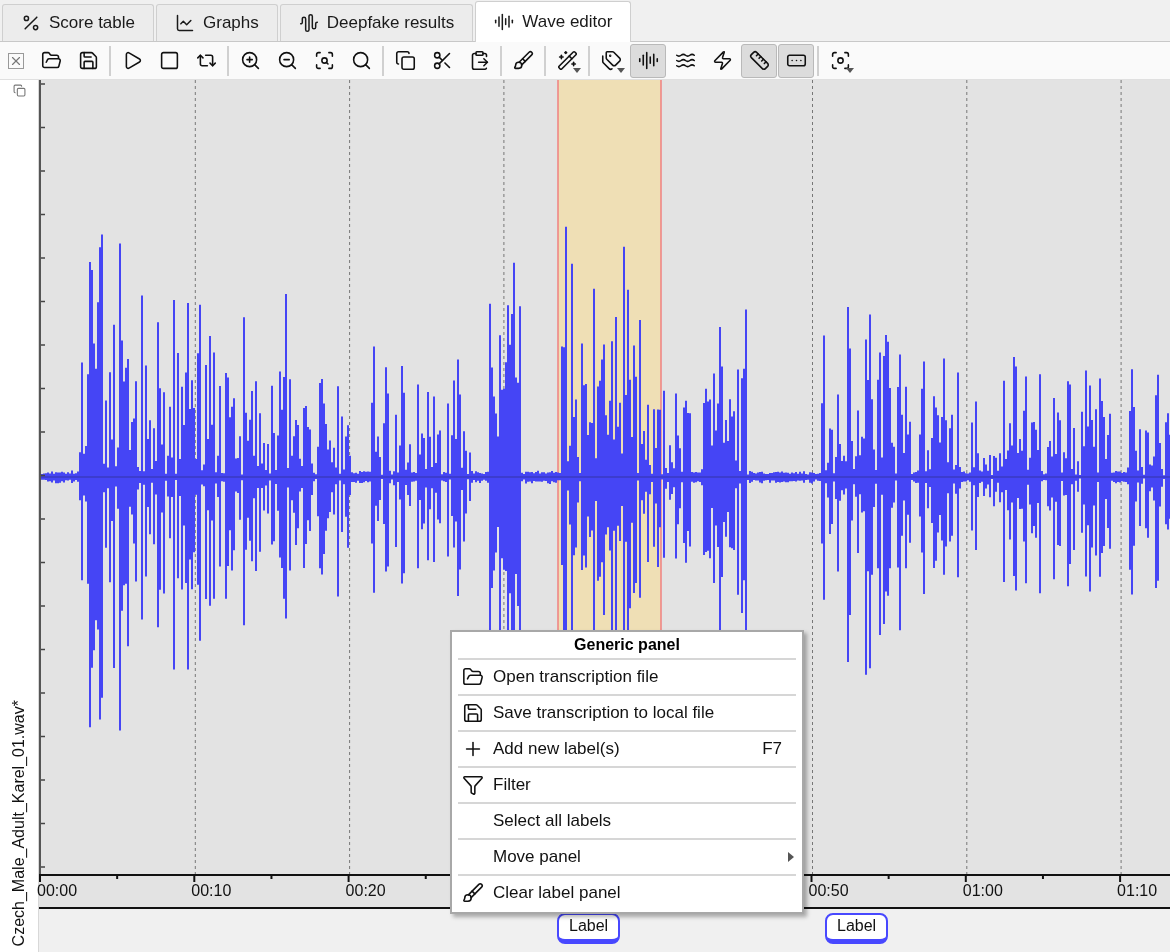 Image resolution: width=1170 pixels, height=952 pixels. What do you see at coordinates (627, 647) in the screenshot?
I see `menu-title: Generic panel` at bounding box center [627, 647].